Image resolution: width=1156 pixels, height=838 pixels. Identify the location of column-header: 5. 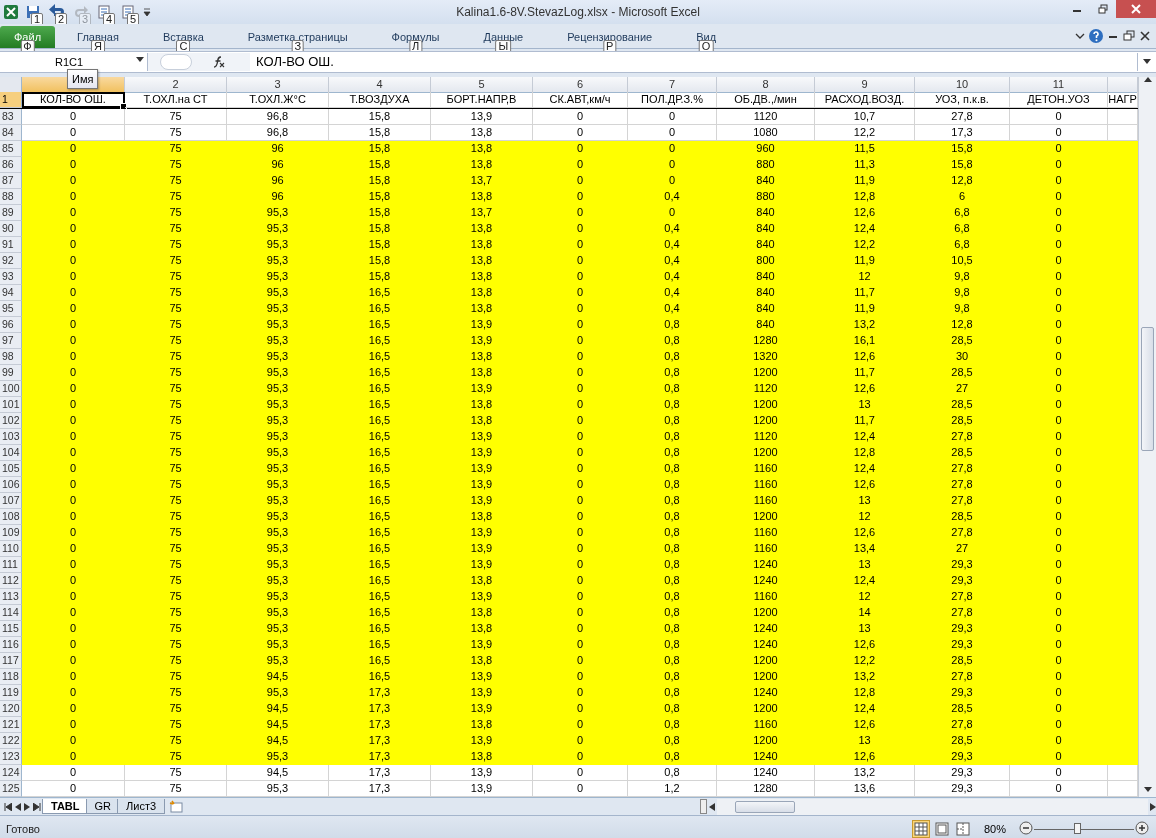
(482, 85).